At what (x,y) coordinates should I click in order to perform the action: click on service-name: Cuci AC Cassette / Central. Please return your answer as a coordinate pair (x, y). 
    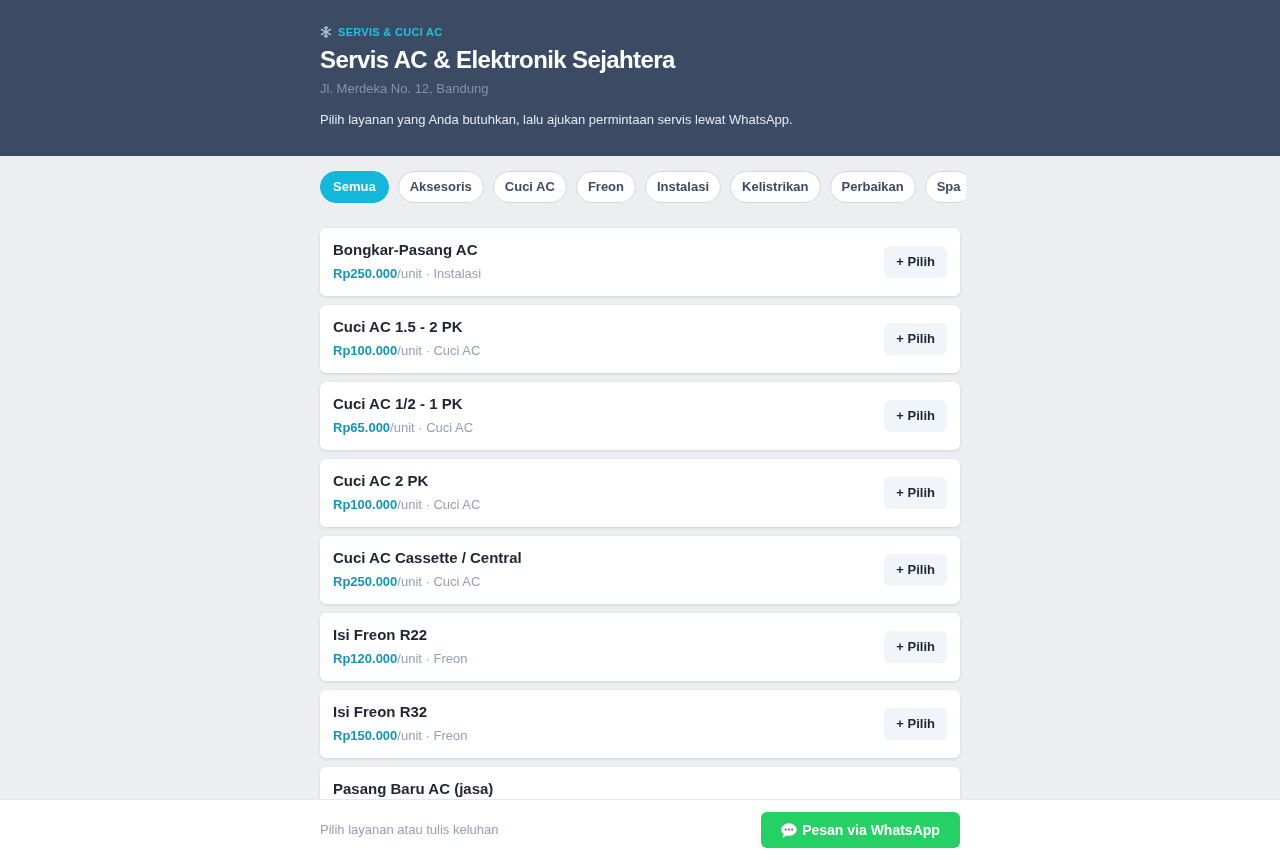
    Looking at the image, I should click on (427, 557).